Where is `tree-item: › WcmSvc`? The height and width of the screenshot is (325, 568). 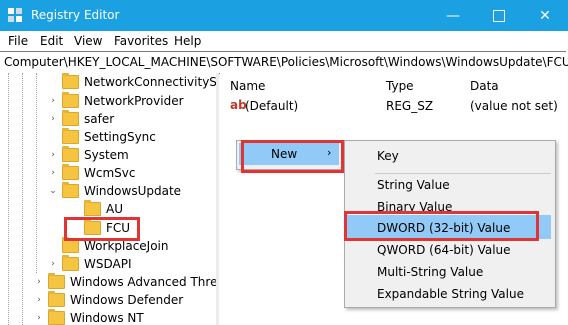 tree-item: › WcmSvc is located at coordinates (91, 173).